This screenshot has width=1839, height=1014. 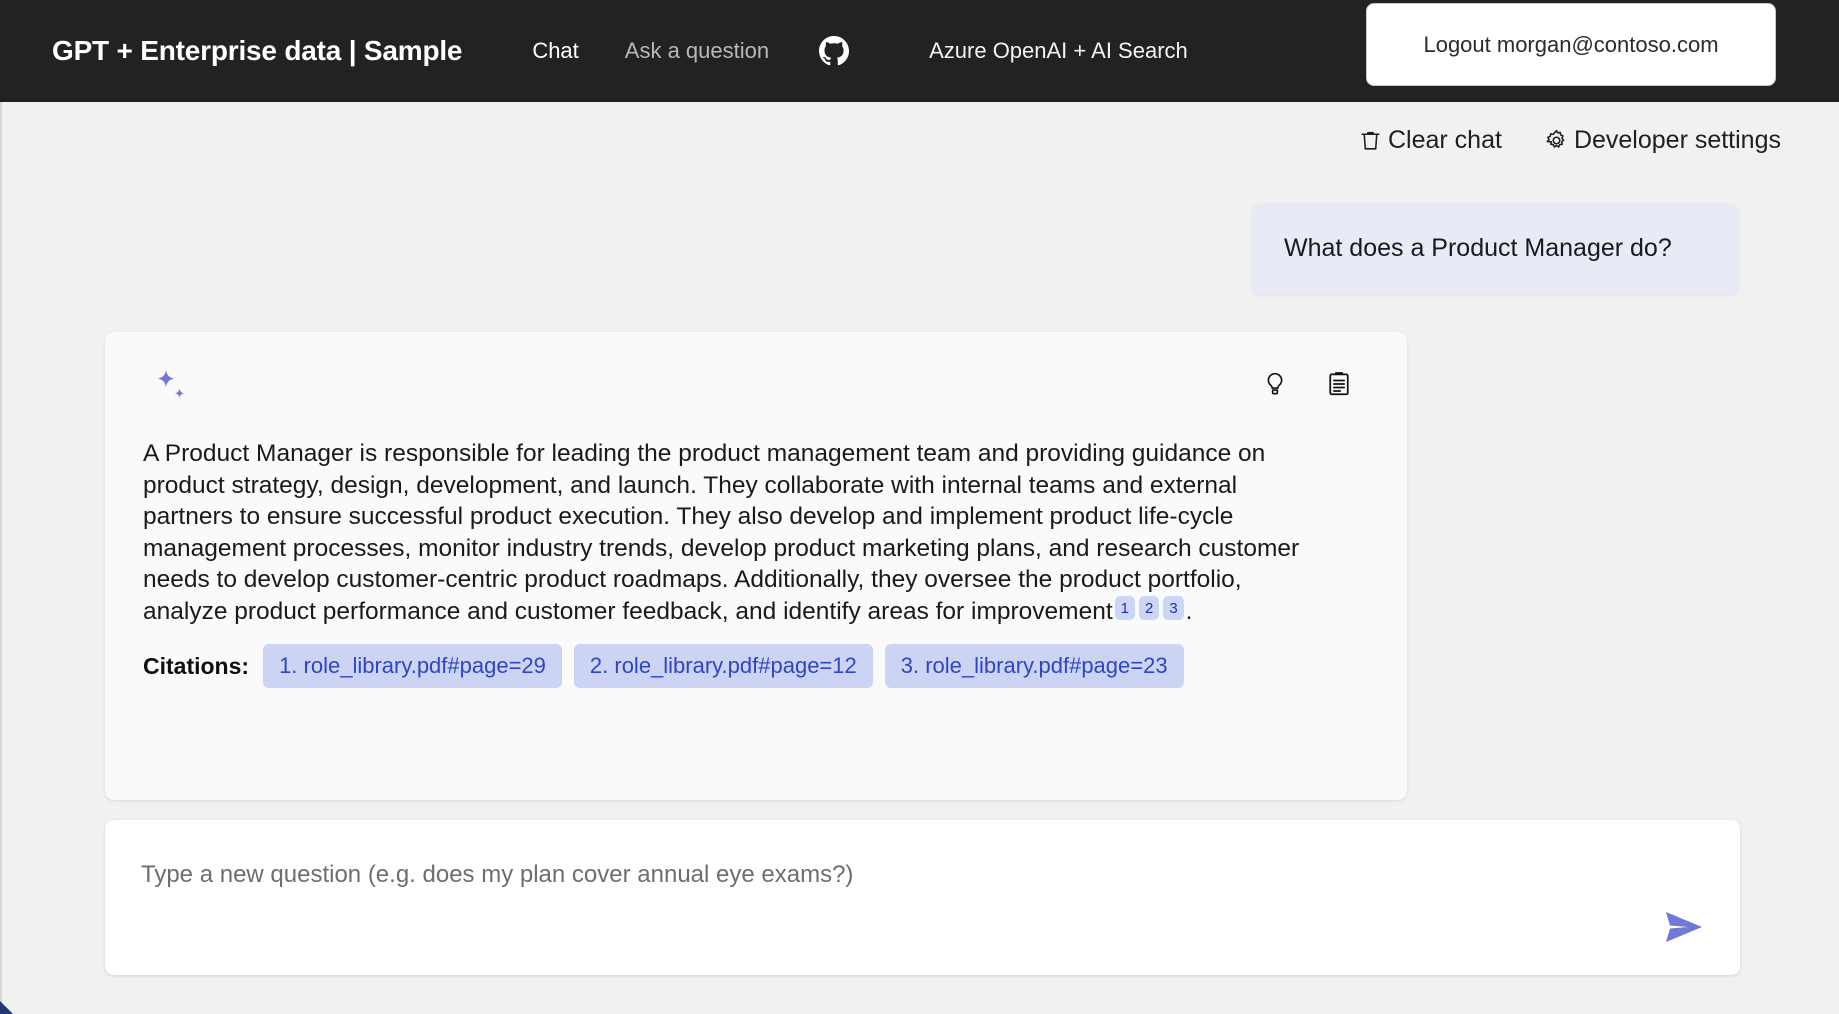 What do you see at coordinates (1189, 611) in the screenshot?
I see `answer-text-trailing: .` at bounding box center [1189, 611].